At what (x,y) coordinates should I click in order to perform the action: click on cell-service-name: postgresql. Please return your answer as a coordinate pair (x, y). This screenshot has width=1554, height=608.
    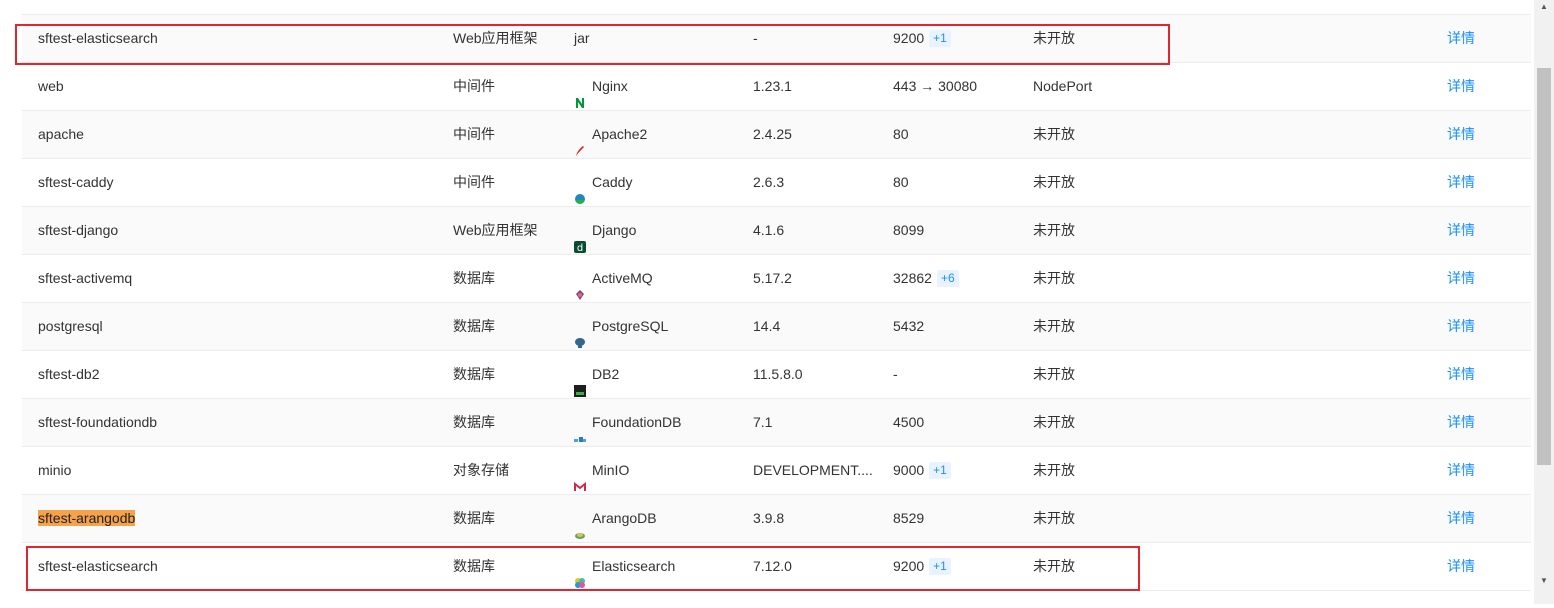
    Looking at the image, I should click on (70, 326).